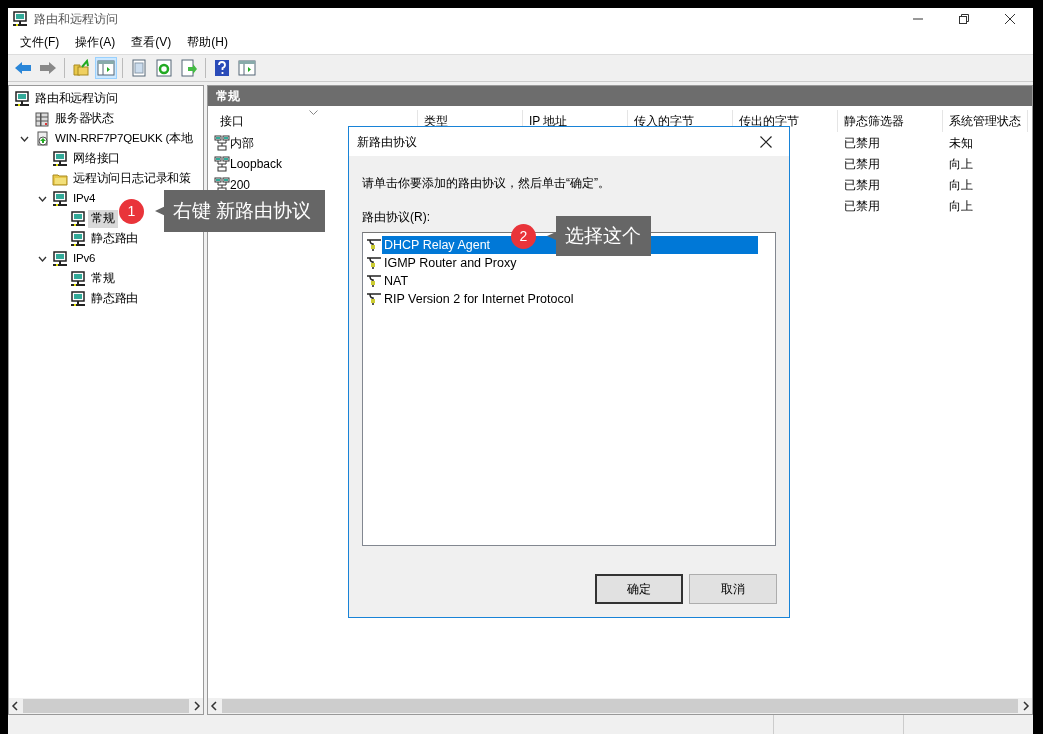 This screenshot has height=734, width=1043. What do you see at coordinates (23, 68) in the screenshot?
I see `back-arrow-icon` at bounding box center [23, 68].